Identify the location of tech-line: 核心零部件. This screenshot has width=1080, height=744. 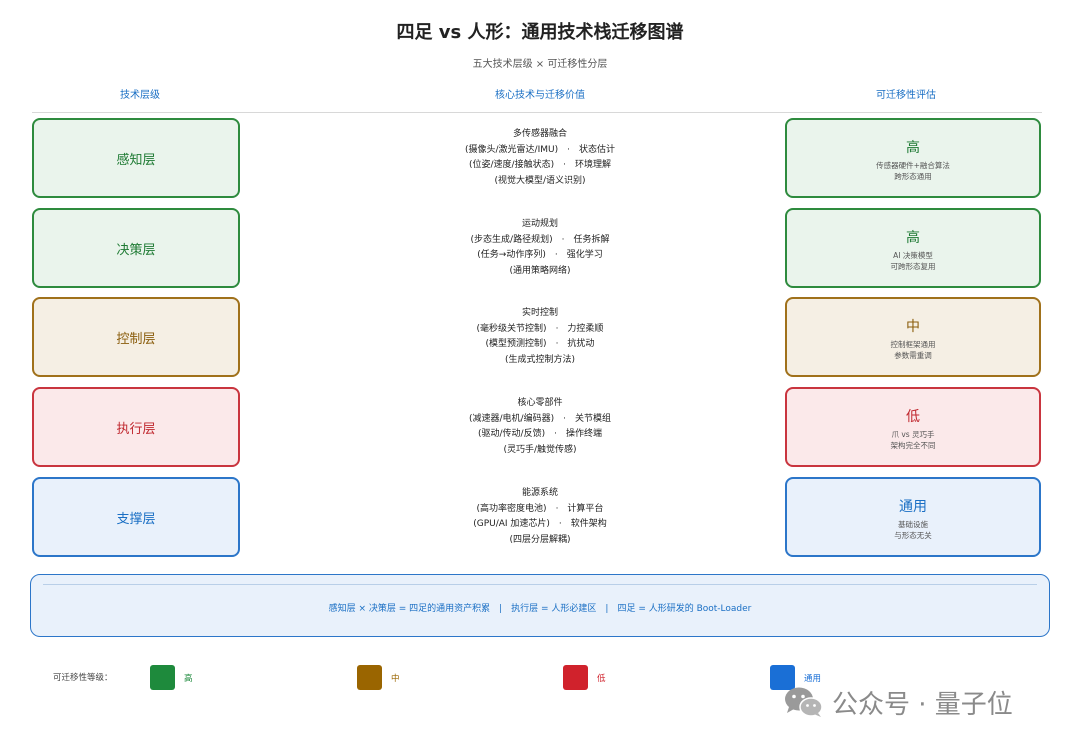
(540, 403).